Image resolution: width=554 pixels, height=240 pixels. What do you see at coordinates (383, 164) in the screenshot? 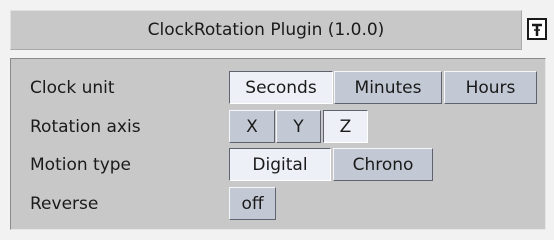
I see `motion-type-chrono-button: Chrono` at bounding box center [383, 164].